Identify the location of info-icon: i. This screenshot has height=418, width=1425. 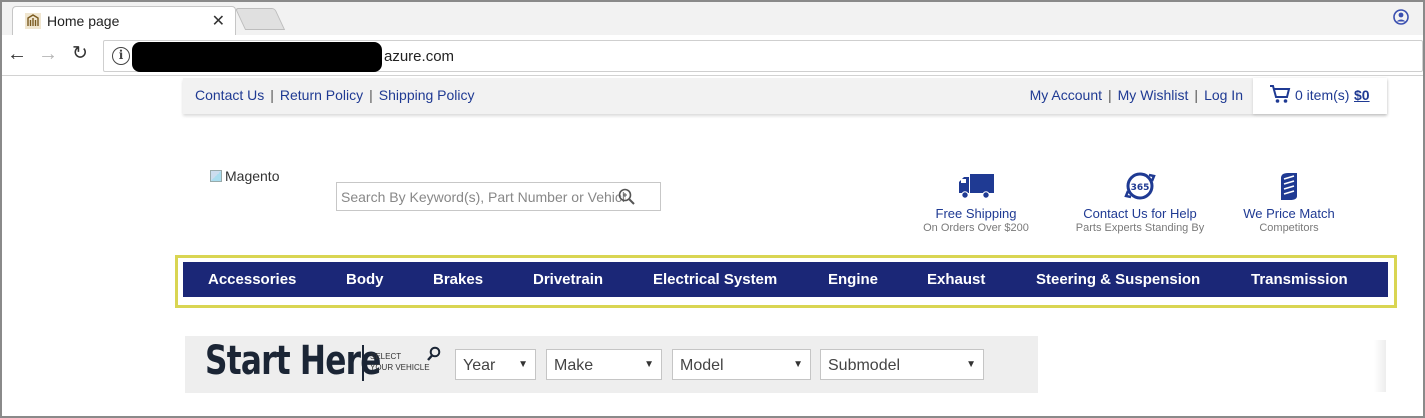
(121, 56).